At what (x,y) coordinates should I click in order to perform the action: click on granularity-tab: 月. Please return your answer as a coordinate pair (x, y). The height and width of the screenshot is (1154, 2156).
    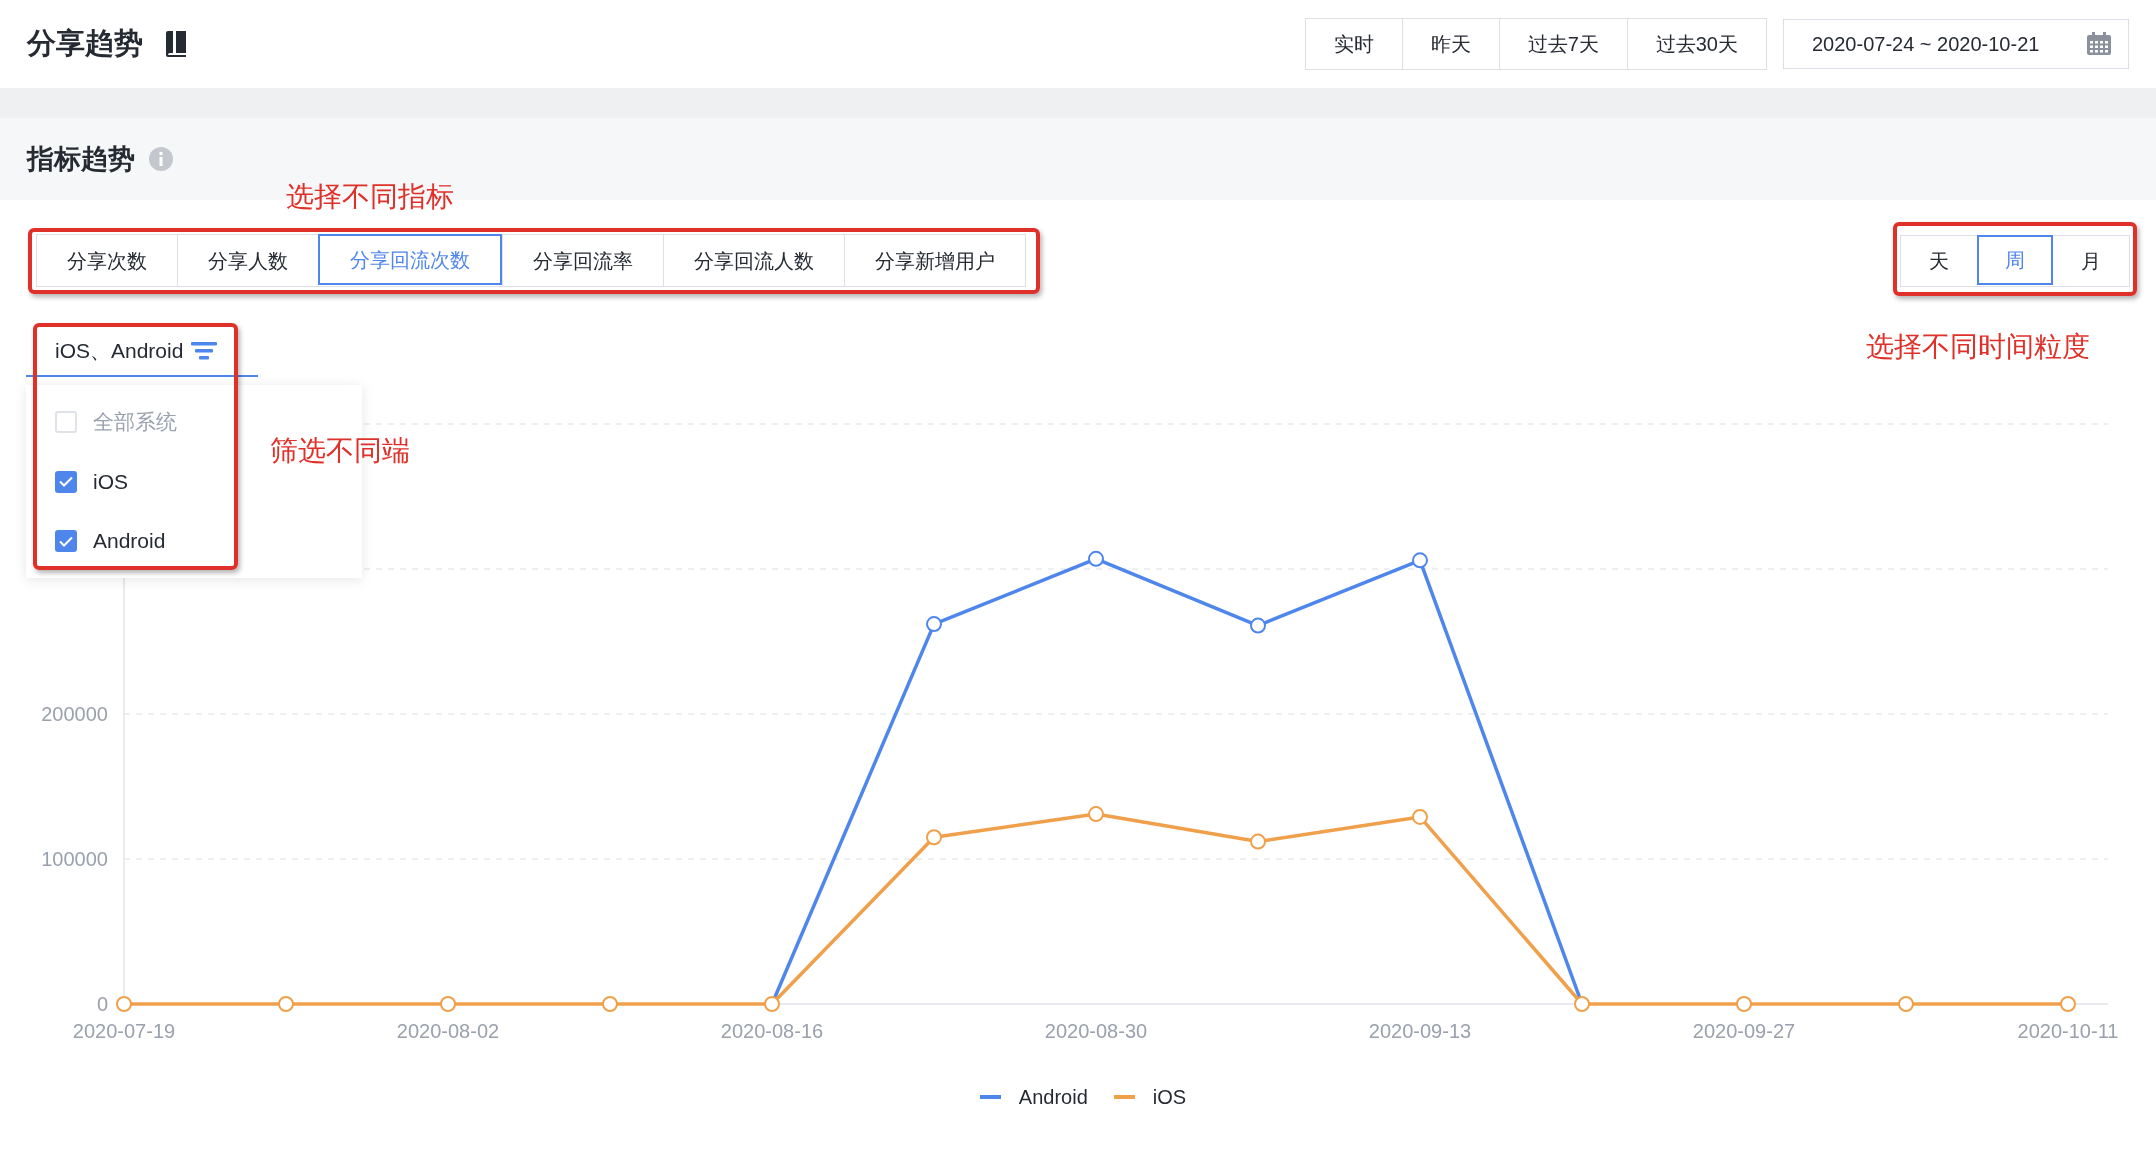
    Looking at the image, I should click on (2091, 260).